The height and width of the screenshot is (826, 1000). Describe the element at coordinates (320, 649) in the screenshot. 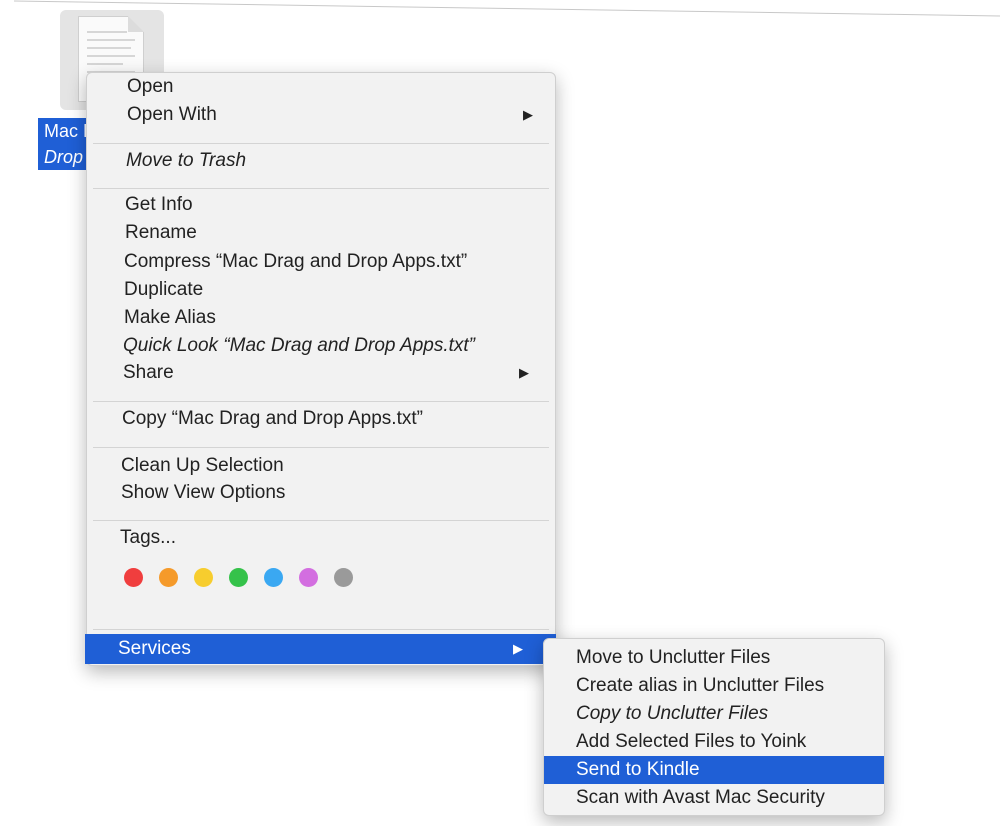

I see `menu-item-services: Services ▶` at that location.